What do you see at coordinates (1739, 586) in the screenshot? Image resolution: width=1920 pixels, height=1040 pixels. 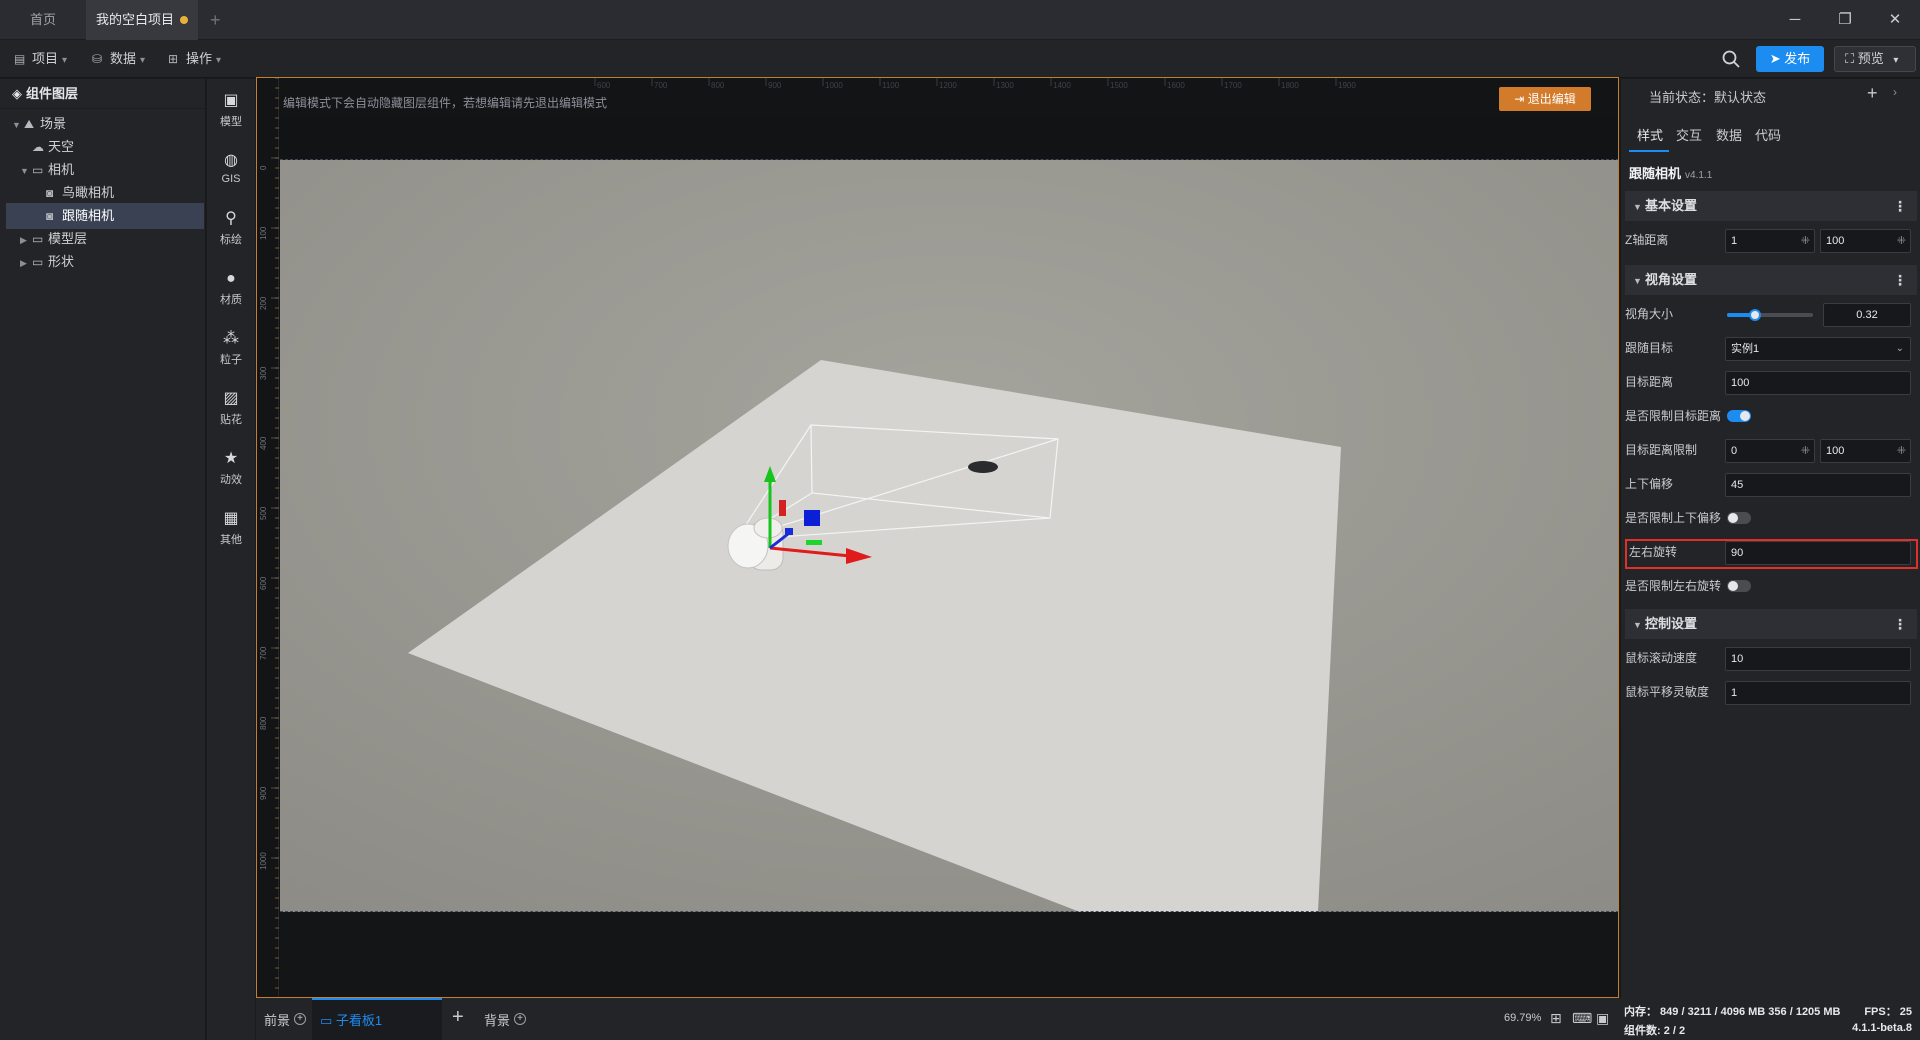 I see `limit-horizontal-rotation-toggle` at bounding box center [1739, 586].